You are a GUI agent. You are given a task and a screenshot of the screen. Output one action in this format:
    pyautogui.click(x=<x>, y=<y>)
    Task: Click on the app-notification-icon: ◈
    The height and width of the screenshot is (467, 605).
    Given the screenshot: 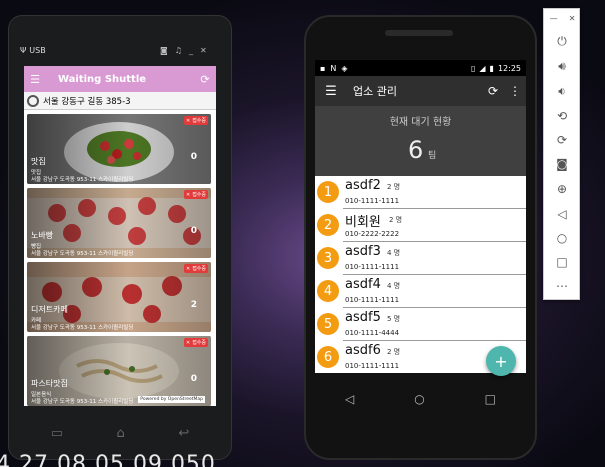 What is the action you would take?
    pyautogui.click(x=344, y=68)
    